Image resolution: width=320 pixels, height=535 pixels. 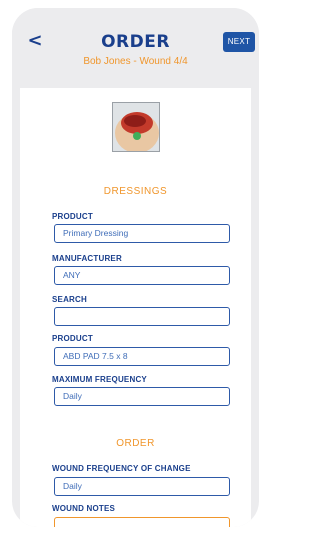 I want to click on product-select-2: ABD PAD 7.5 x 8, so click(x=142, y=356).